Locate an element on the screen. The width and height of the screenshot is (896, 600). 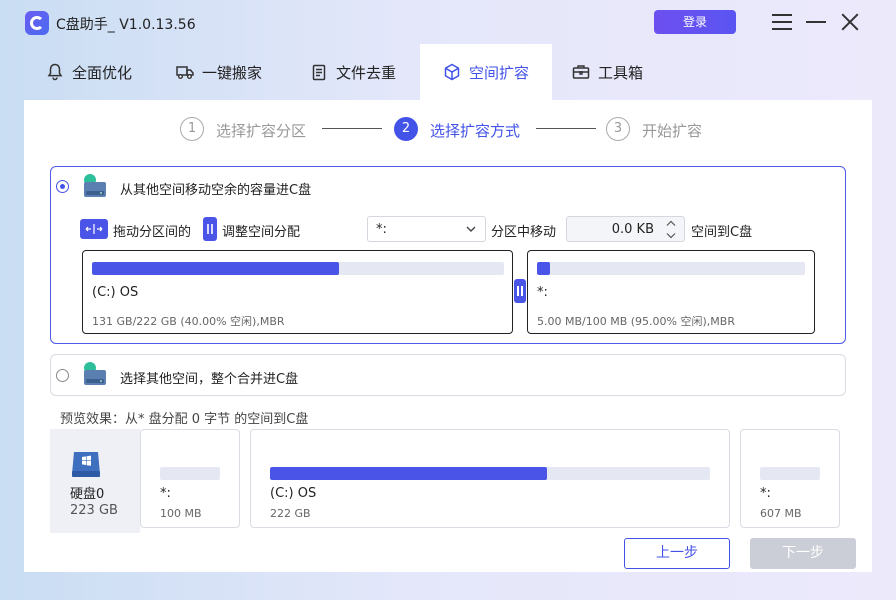
amount-value: 0.0 KB is located at coordinates (632, 229).